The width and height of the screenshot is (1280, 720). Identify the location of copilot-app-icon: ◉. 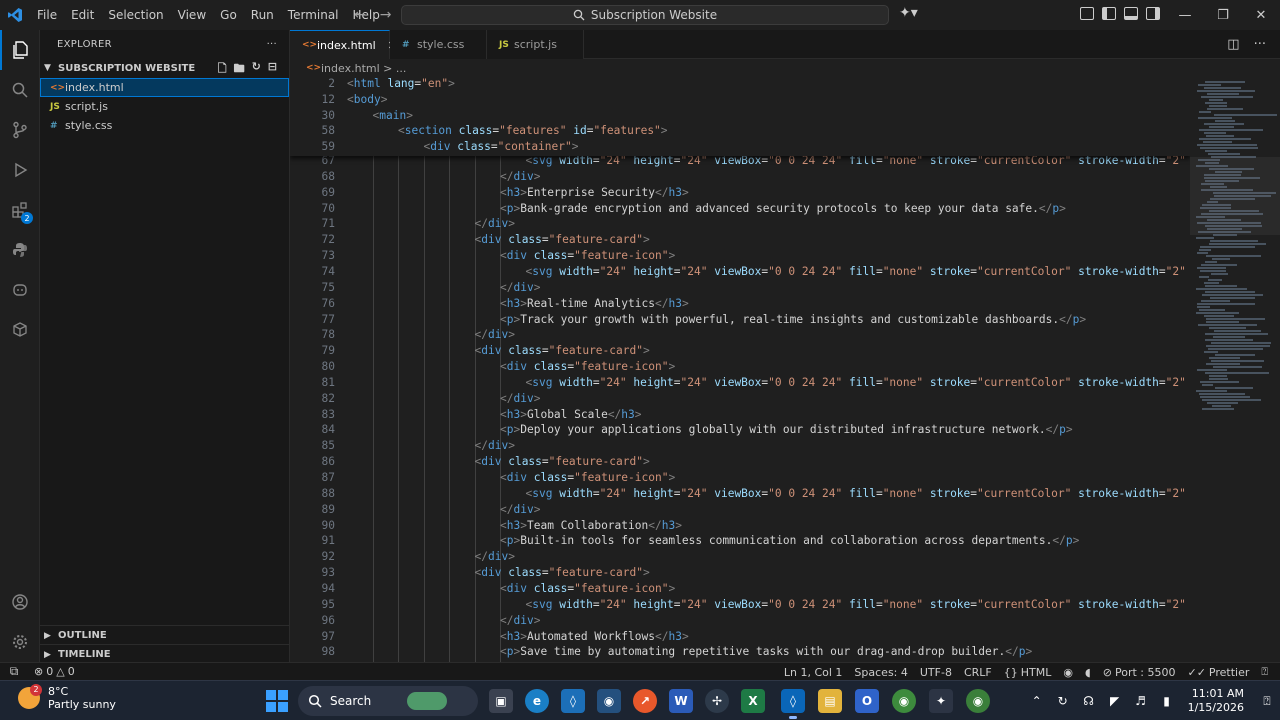
(609, 701).